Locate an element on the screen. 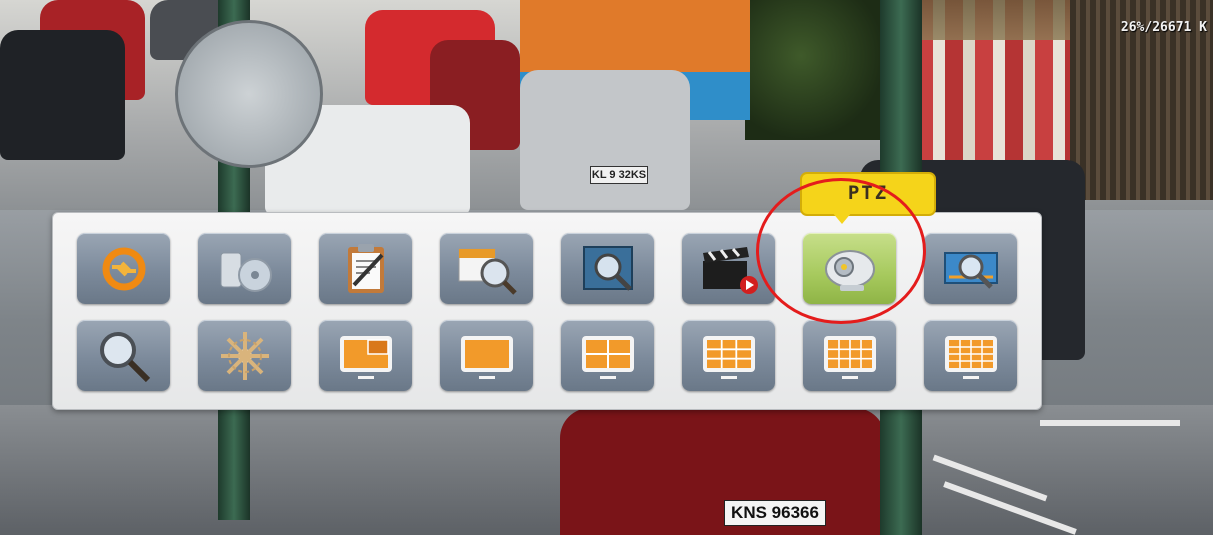 This screenshot has height=535, width=1213. quad-layout-icon is located at coordinates (607, 357).